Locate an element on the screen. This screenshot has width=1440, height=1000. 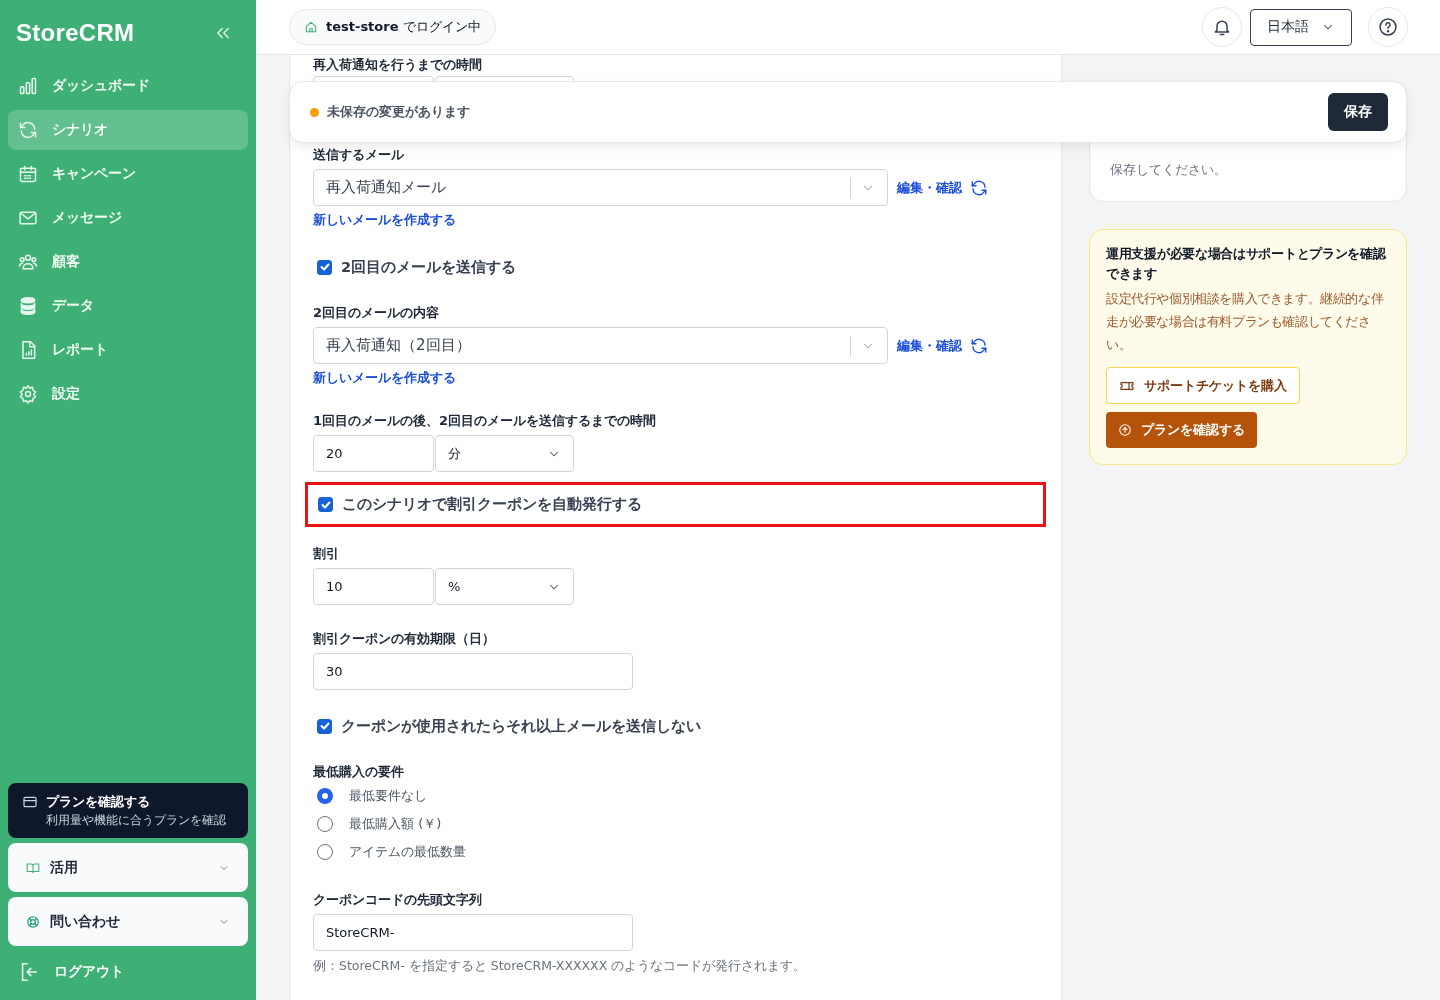
email-select: 再入荷通知（2回目） is located at coordinates (600, 345).